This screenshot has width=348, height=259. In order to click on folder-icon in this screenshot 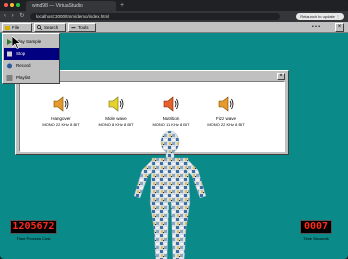, I will do `click(7, 28)`.